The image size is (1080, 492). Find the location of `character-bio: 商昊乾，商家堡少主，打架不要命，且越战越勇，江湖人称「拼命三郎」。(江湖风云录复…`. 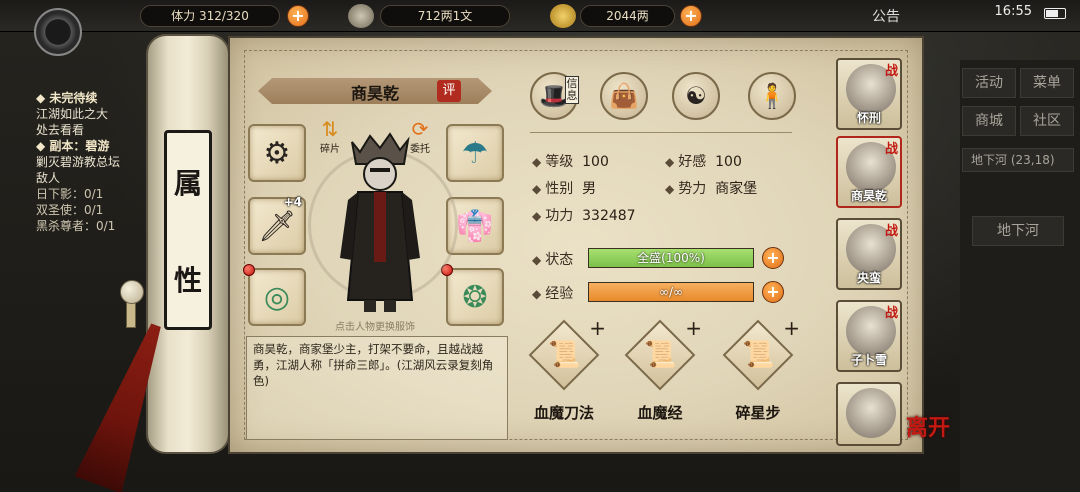

character-bio: 商昊乾，商家堡少主，打架不要命，且越战越勇，江湖人称「拼命三郎」。(江湖风云录复… is located at coordinates (377, 388).